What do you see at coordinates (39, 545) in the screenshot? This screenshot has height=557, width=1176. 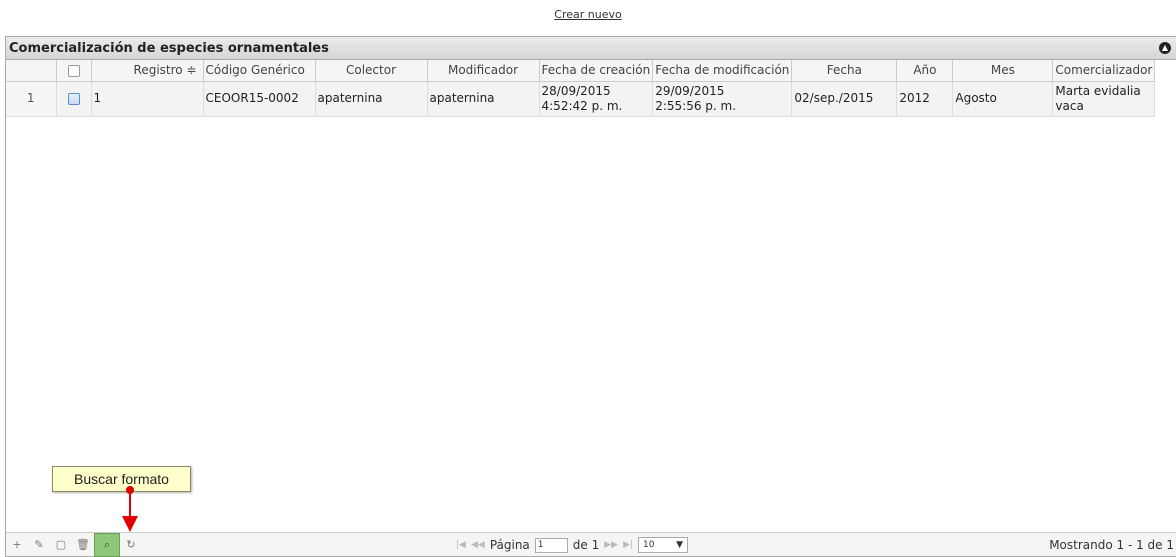 I see `edit-icon: ✎` at bounding box center [39, 545].